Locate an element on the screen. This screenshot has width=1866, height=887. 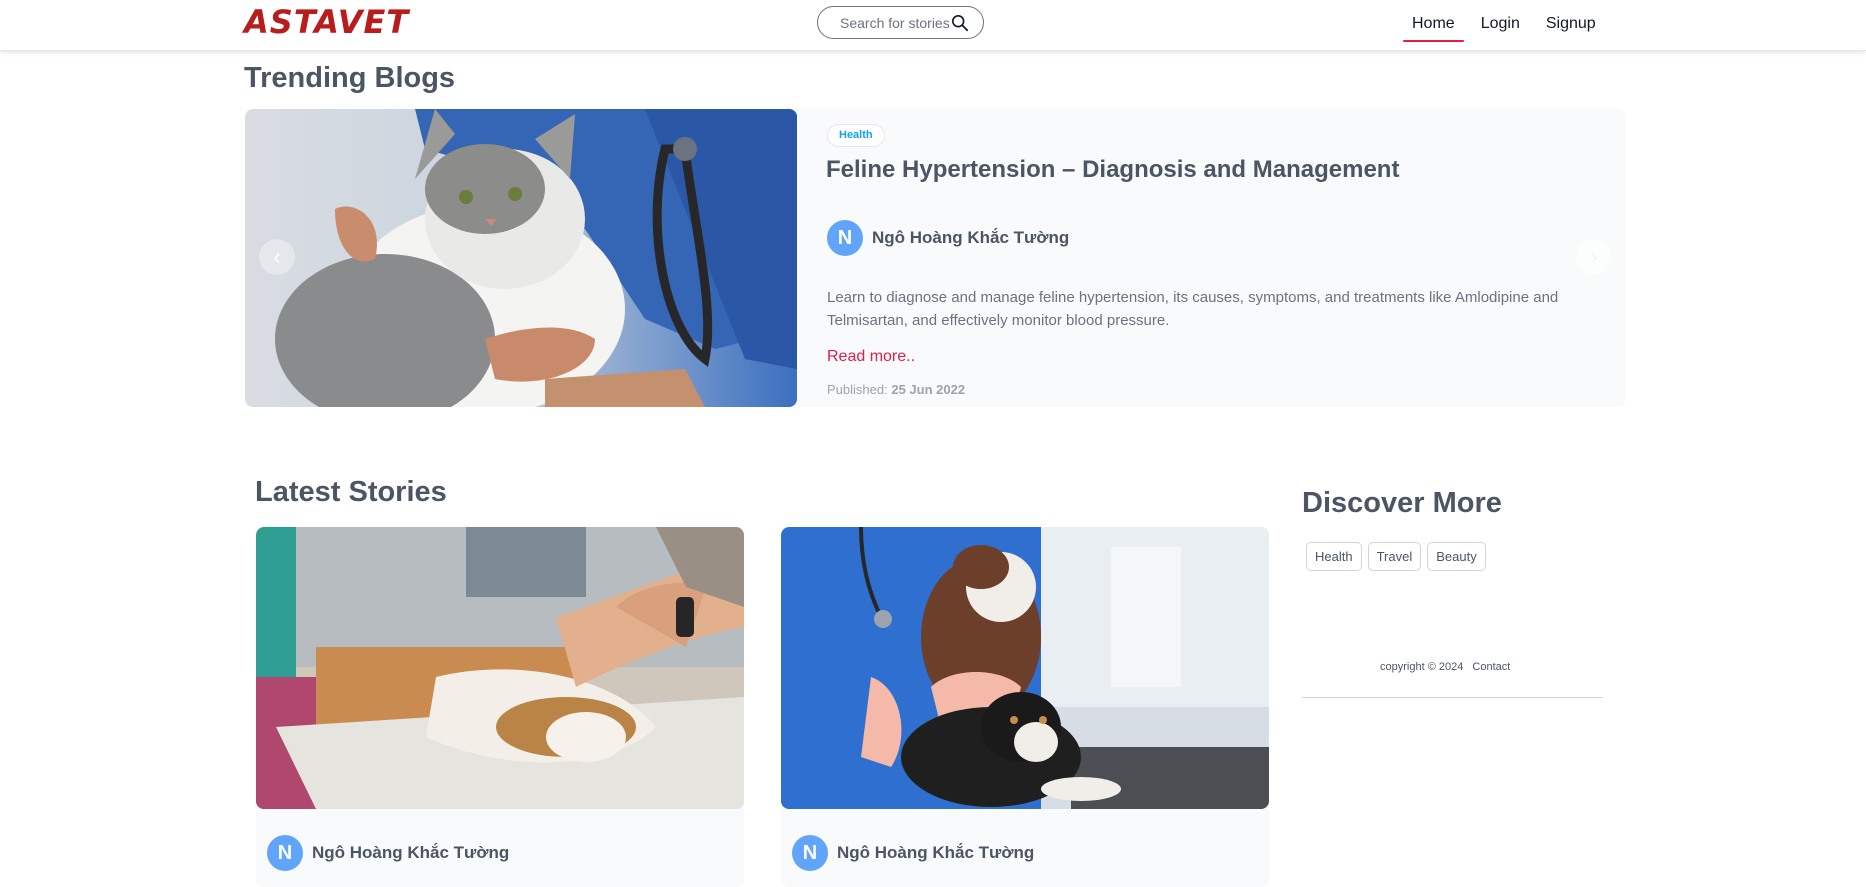
published-value: 25 Jun 2022 is located at coordinates (928, 389).